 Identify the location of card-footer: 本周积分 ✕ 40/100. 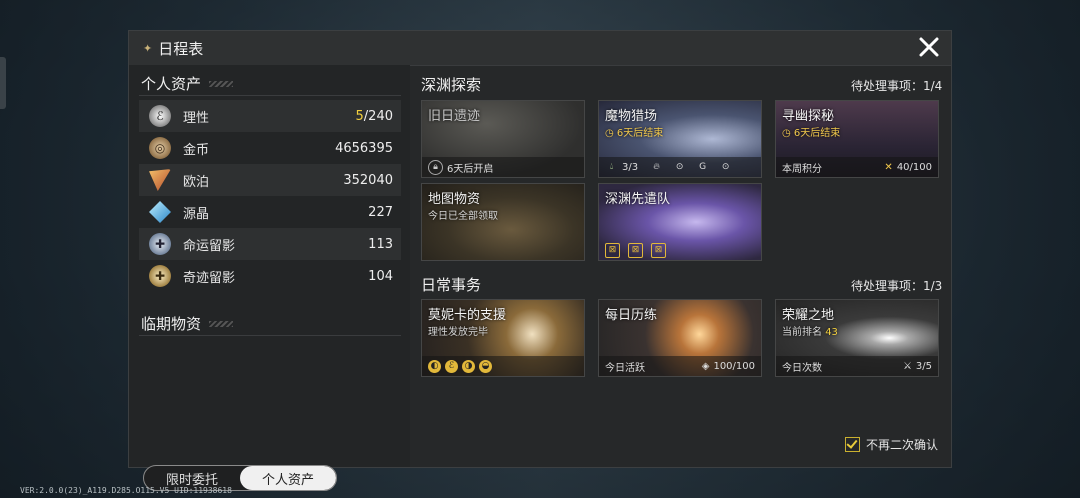
(857, 167).